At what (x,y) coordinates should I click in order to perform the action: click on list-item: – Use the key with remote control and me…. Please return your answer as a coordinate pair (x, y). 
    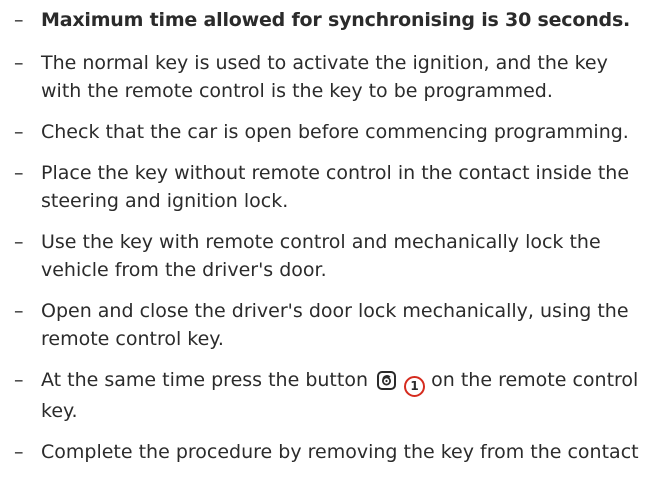
    Looking at the image, I should click on (324, 256).